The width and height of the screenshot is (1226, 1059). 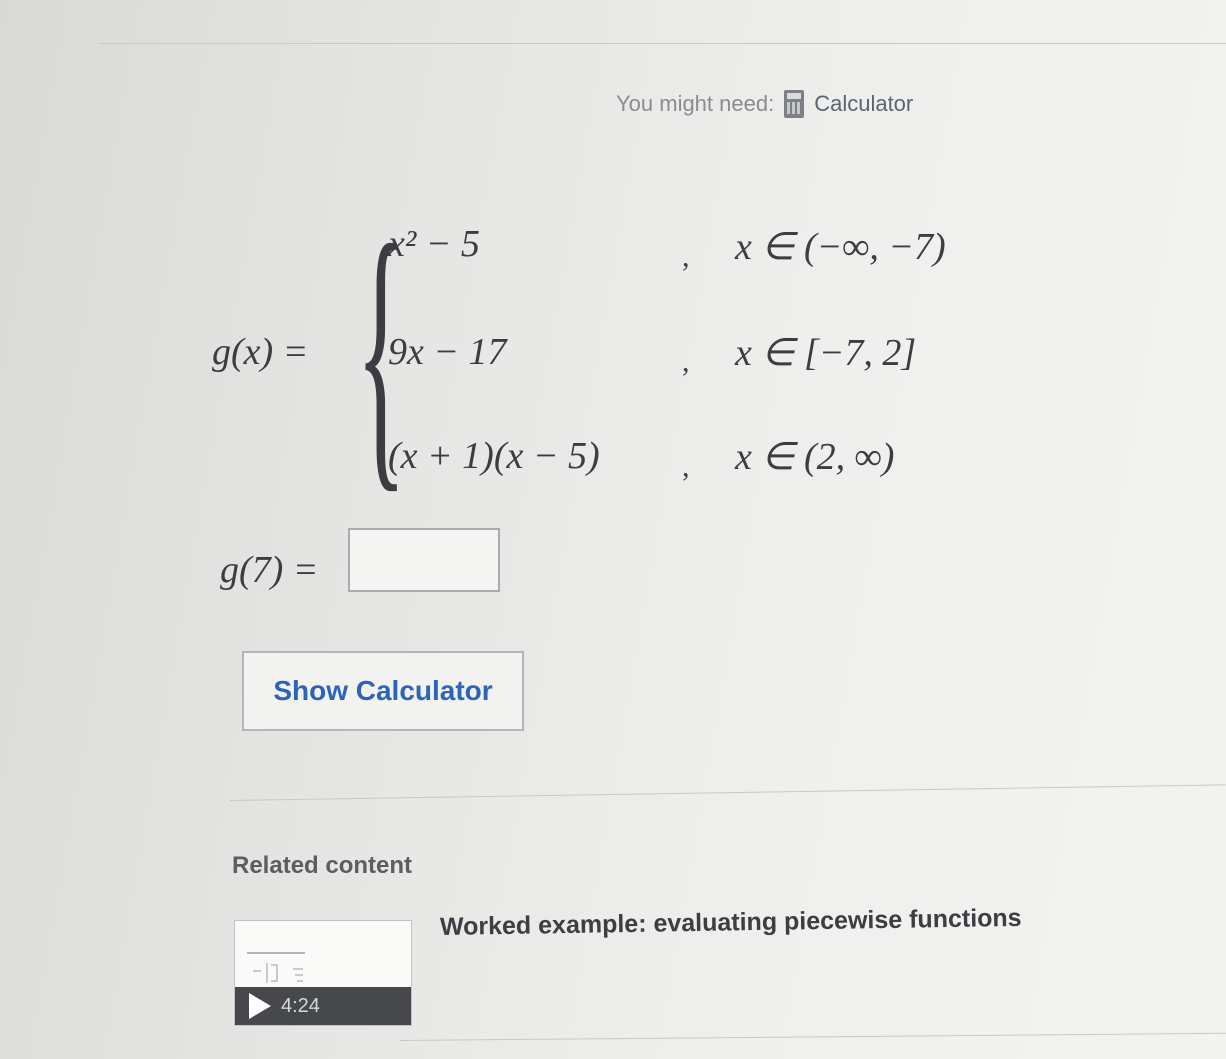 I want to click on case-2-expression: 9x − 17, so click(x=447, y=352).